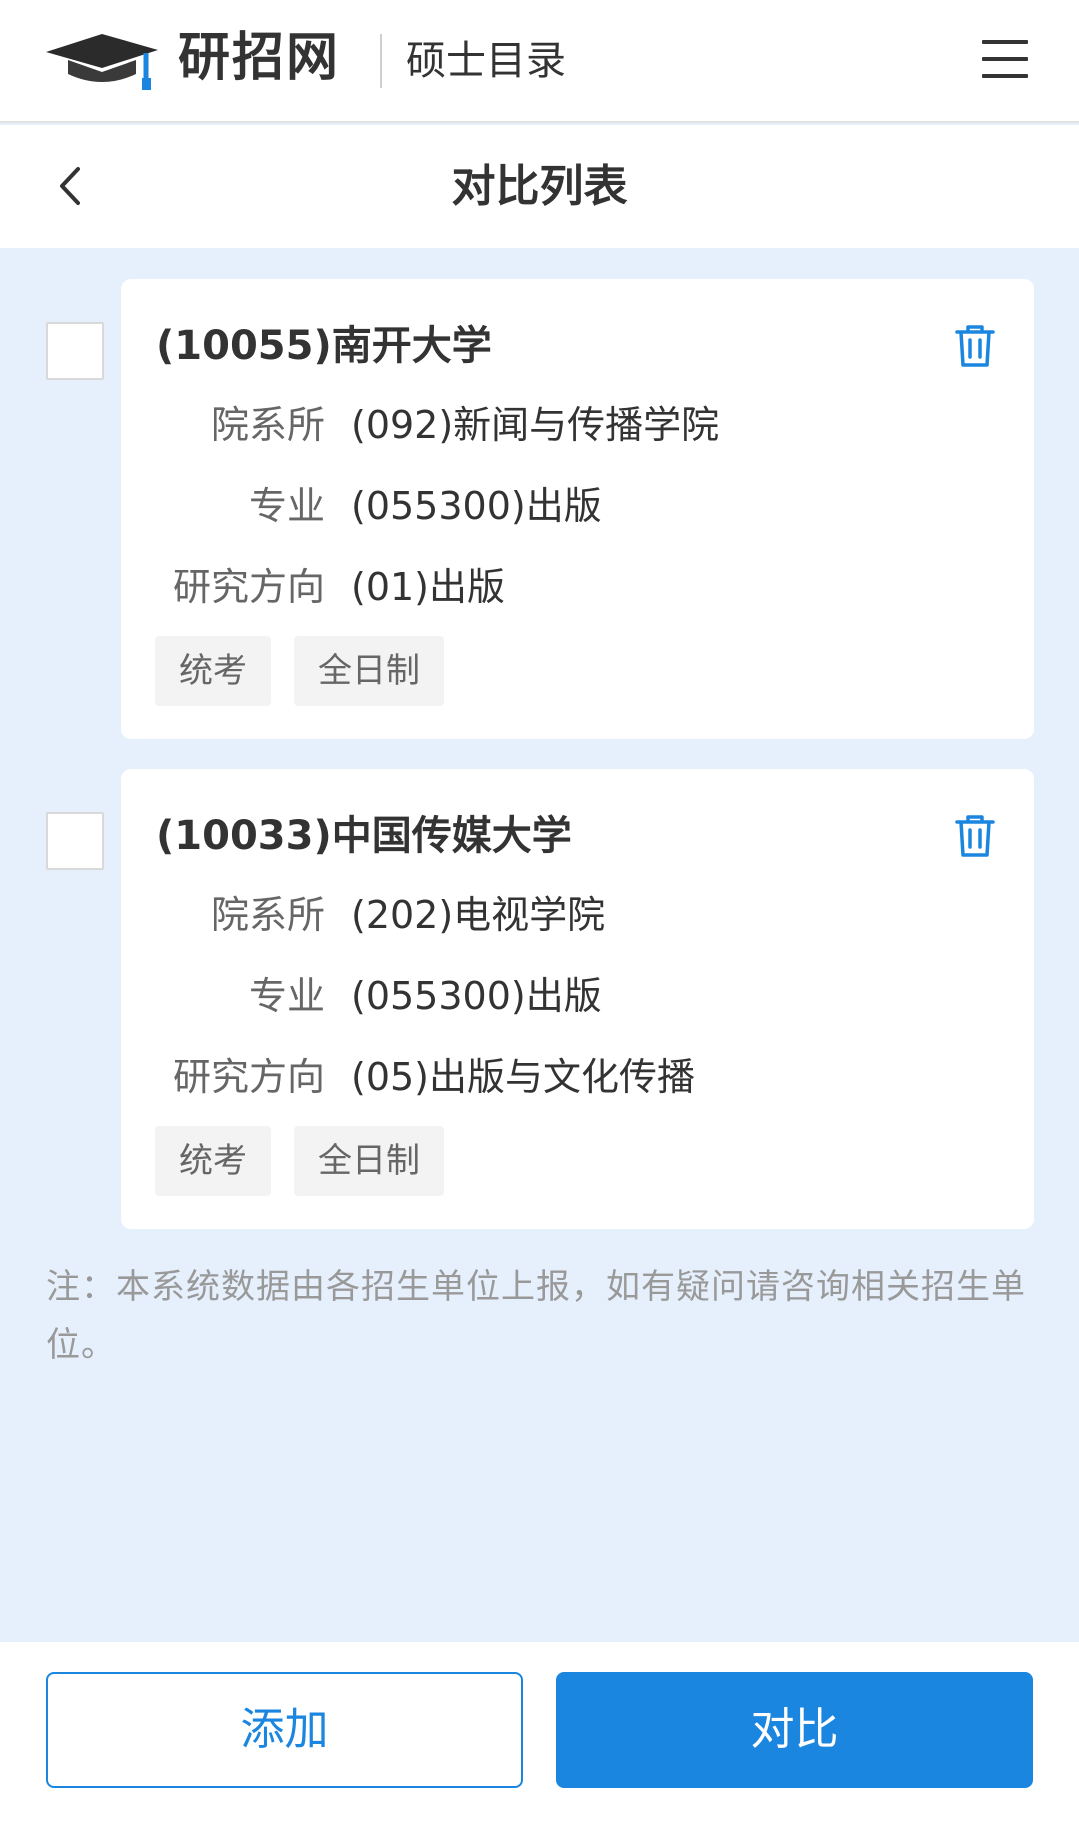 The width and height of the screenshot is (1079, 1821). I want to click on bottom-action-bar: 添加 对比, so click(539, 1731).